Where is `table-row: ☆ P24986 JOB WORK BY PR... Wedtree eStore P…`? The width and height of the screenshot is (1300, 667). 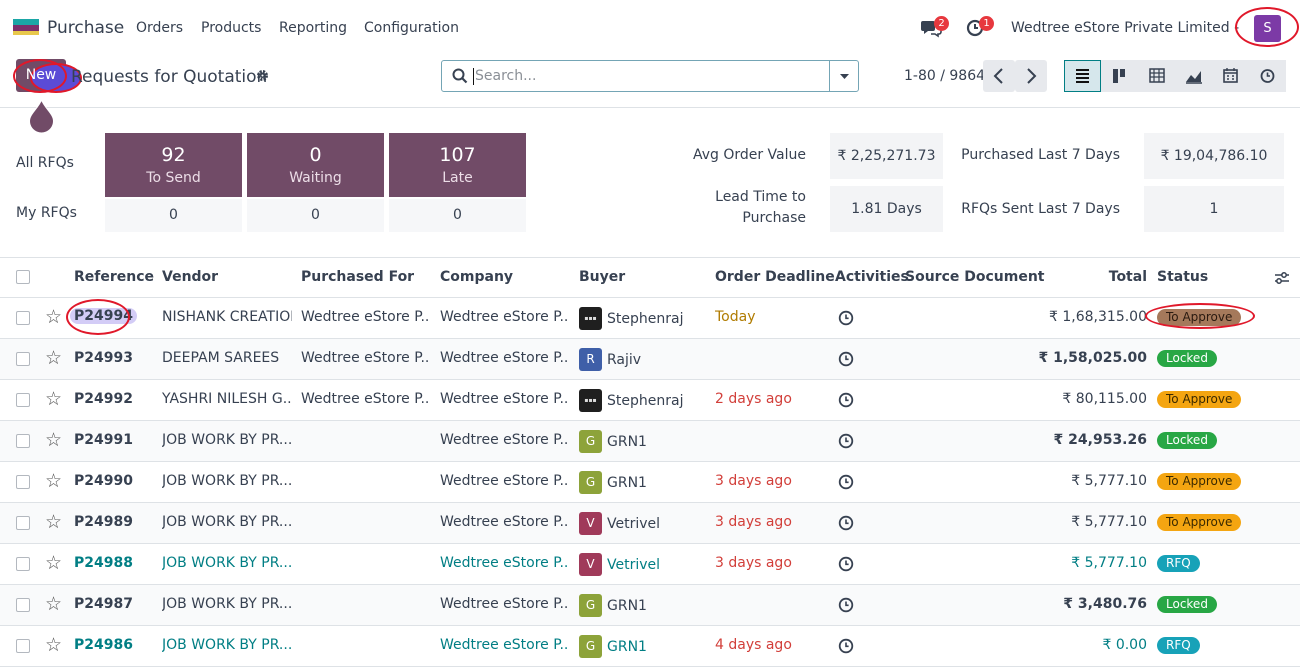 table-row: ☆ P24986 JOB WORK BY PR... Wedtree eStore P… is located at coordinates (650, 646).